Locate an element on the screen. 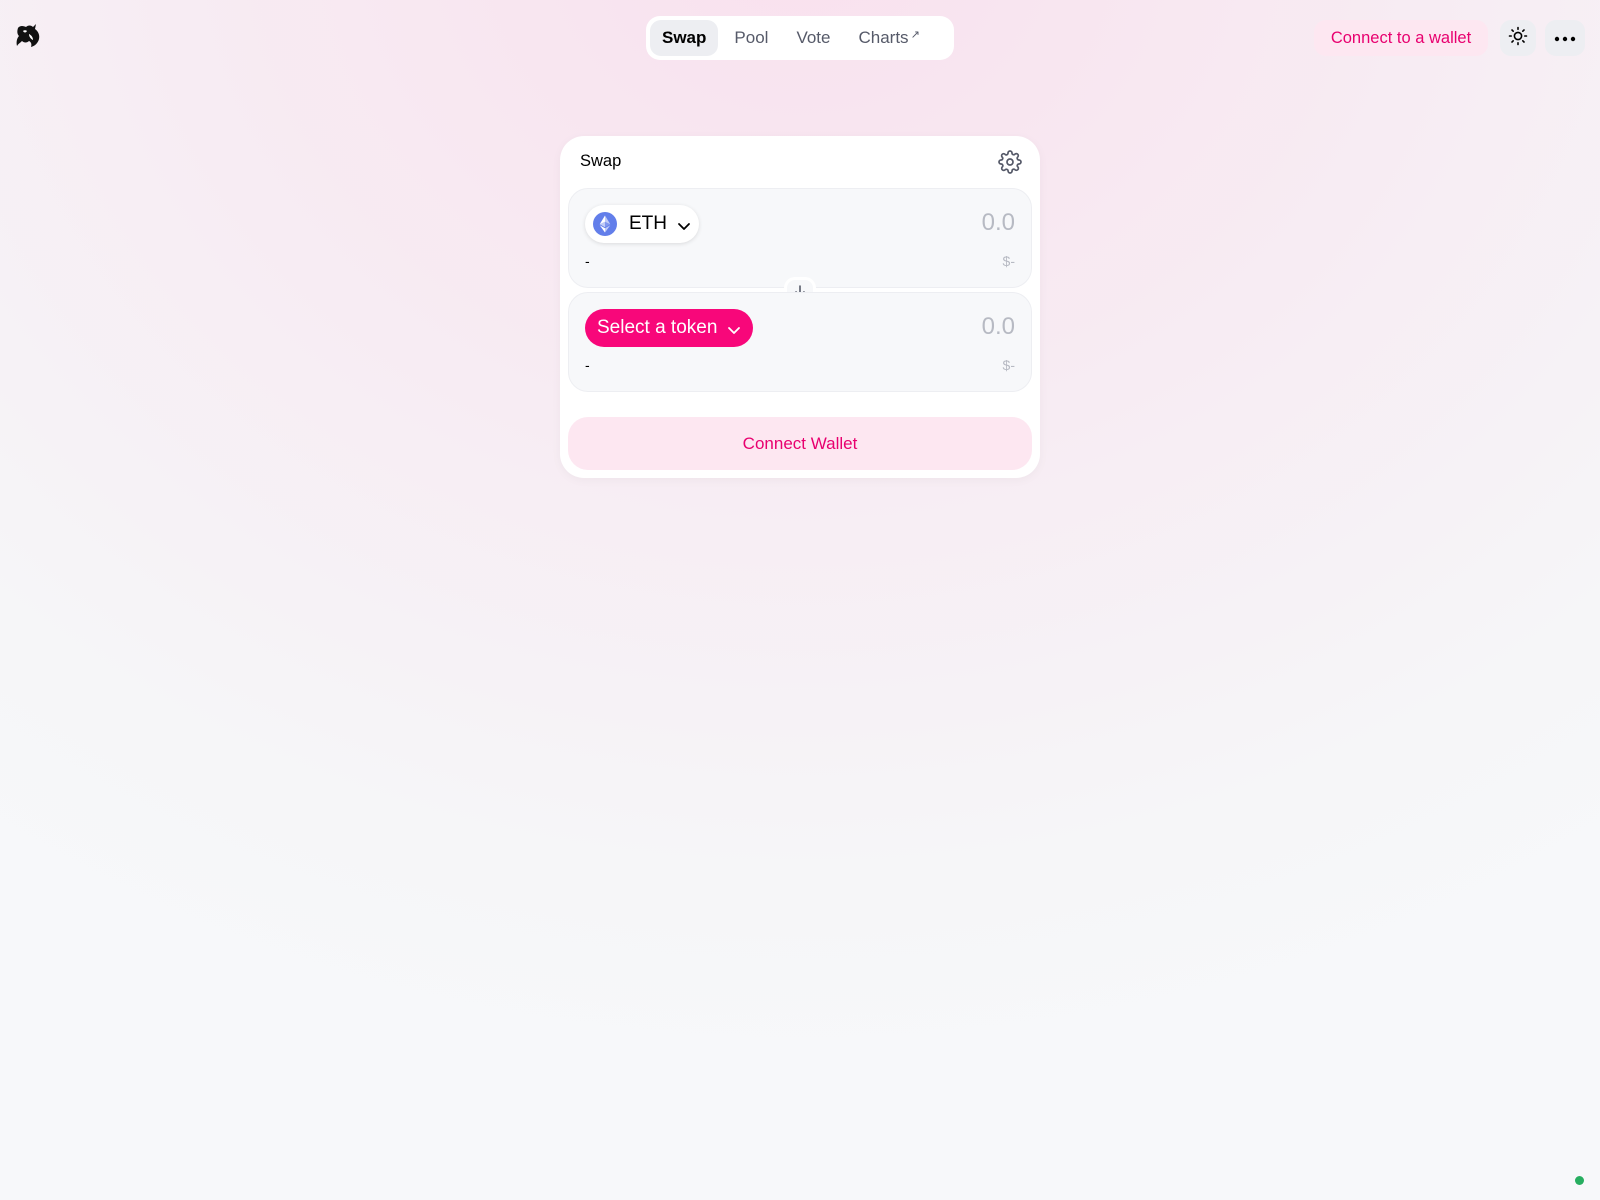  select-token-label: Select a token is located at coordinates (657, 327).